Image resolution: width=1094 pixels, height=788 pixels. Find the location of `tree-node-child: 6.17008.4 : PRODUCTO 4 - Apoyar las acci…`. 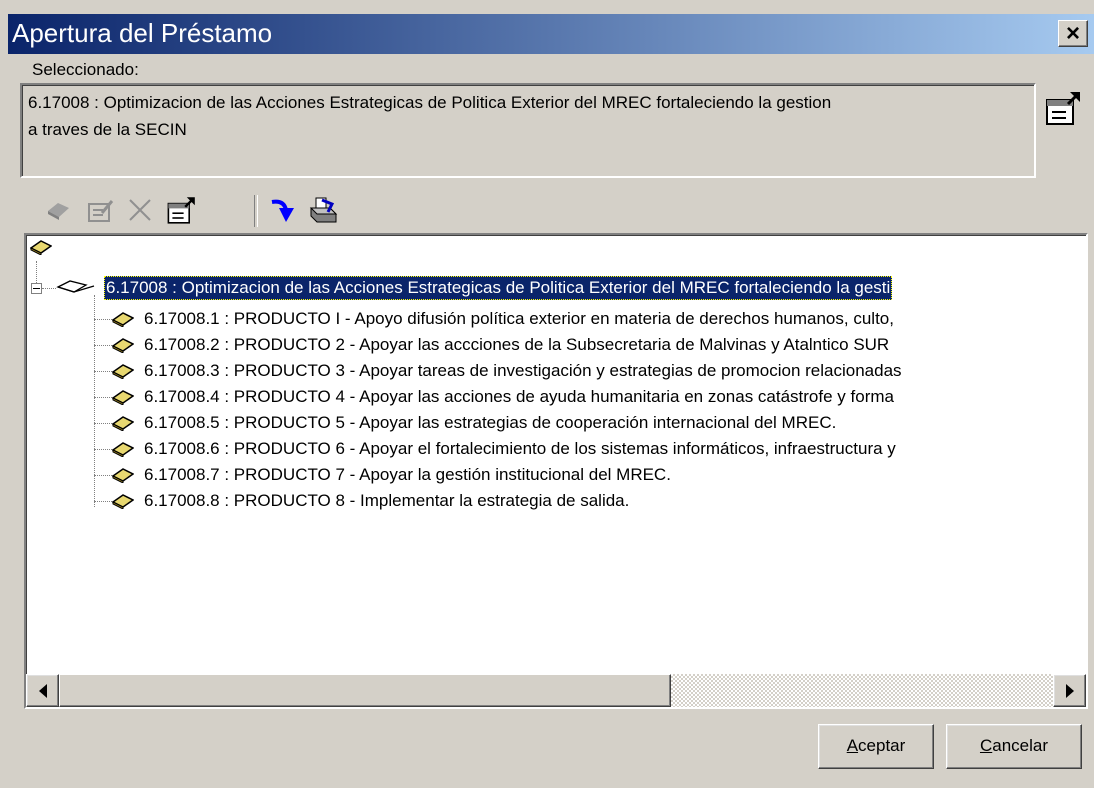

tree-node-child: 6.17008.4 : PRODUCTO 4 - Apoyar las acci… is located at coordinates (519, 397).